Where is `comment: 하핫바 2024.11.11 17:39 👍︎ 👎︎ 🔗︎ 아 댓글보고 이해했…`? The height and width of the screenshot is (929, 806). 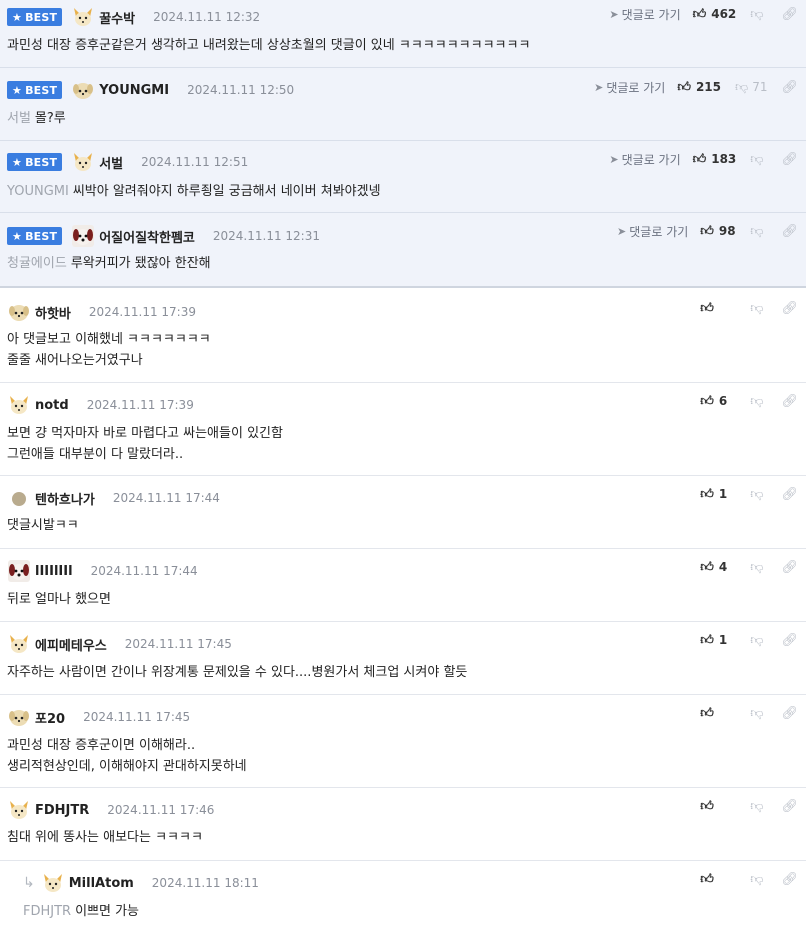
comment: 하핫바 2024.11.11 17:39 👍︎ 👎︎ 🔗︎ 아 댓글보고 이해했… is located at coordinates (403, 335).